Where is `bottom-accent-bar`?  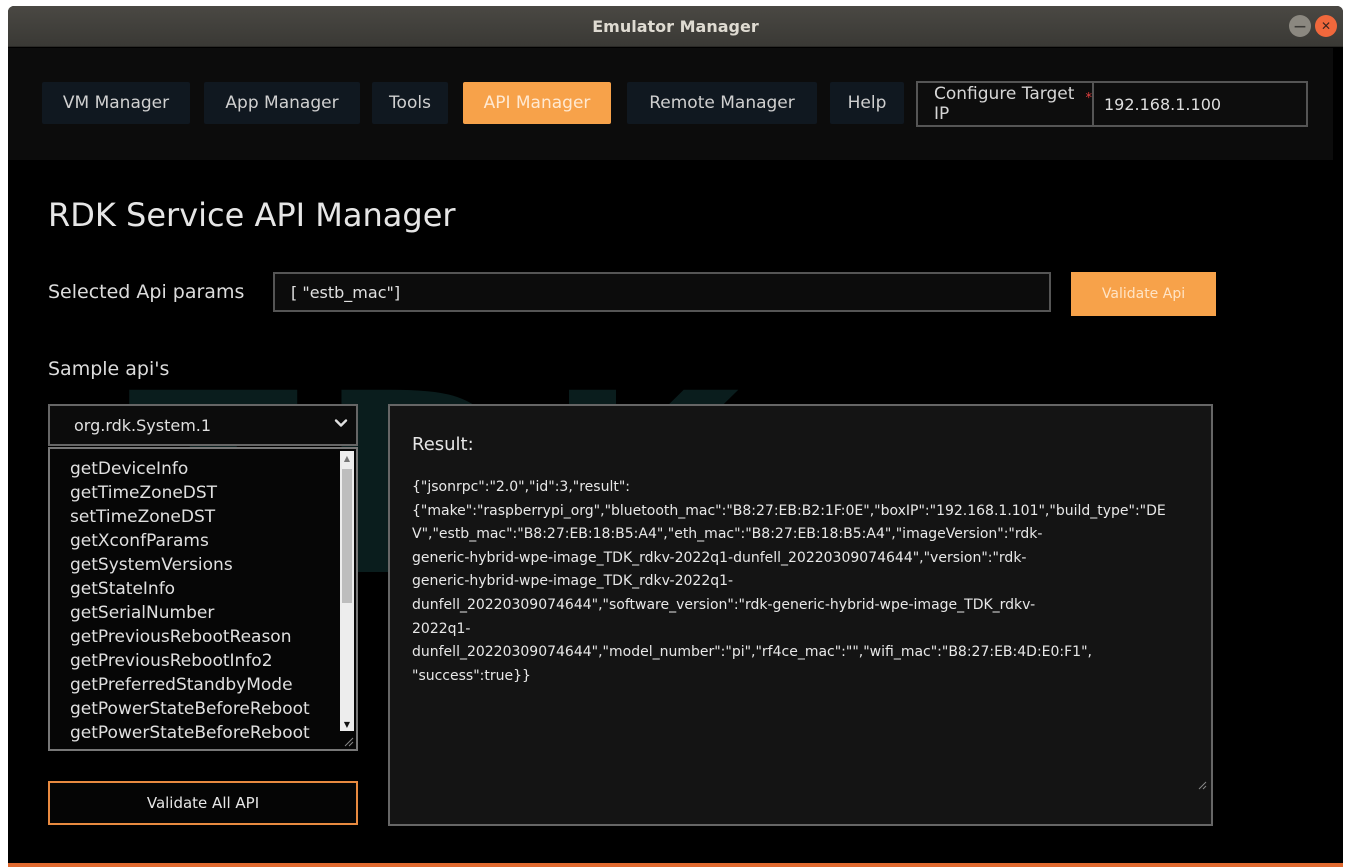
bottom-accent-bar is located at coordinates (675, 865).